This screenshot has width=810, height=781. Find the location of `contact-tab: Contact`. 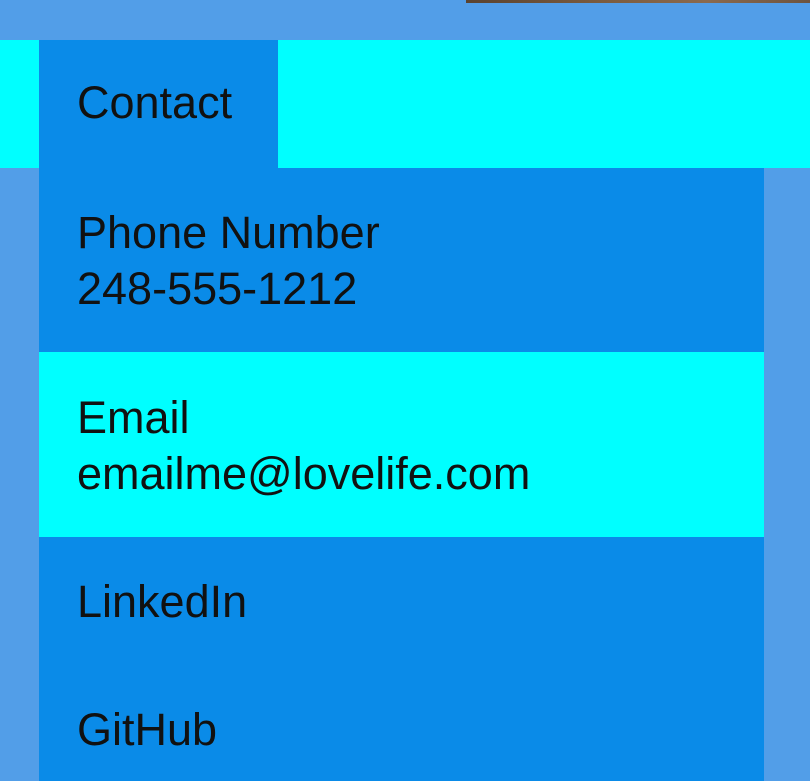

contact-tab: Contact is located at coordinates (158, 104).